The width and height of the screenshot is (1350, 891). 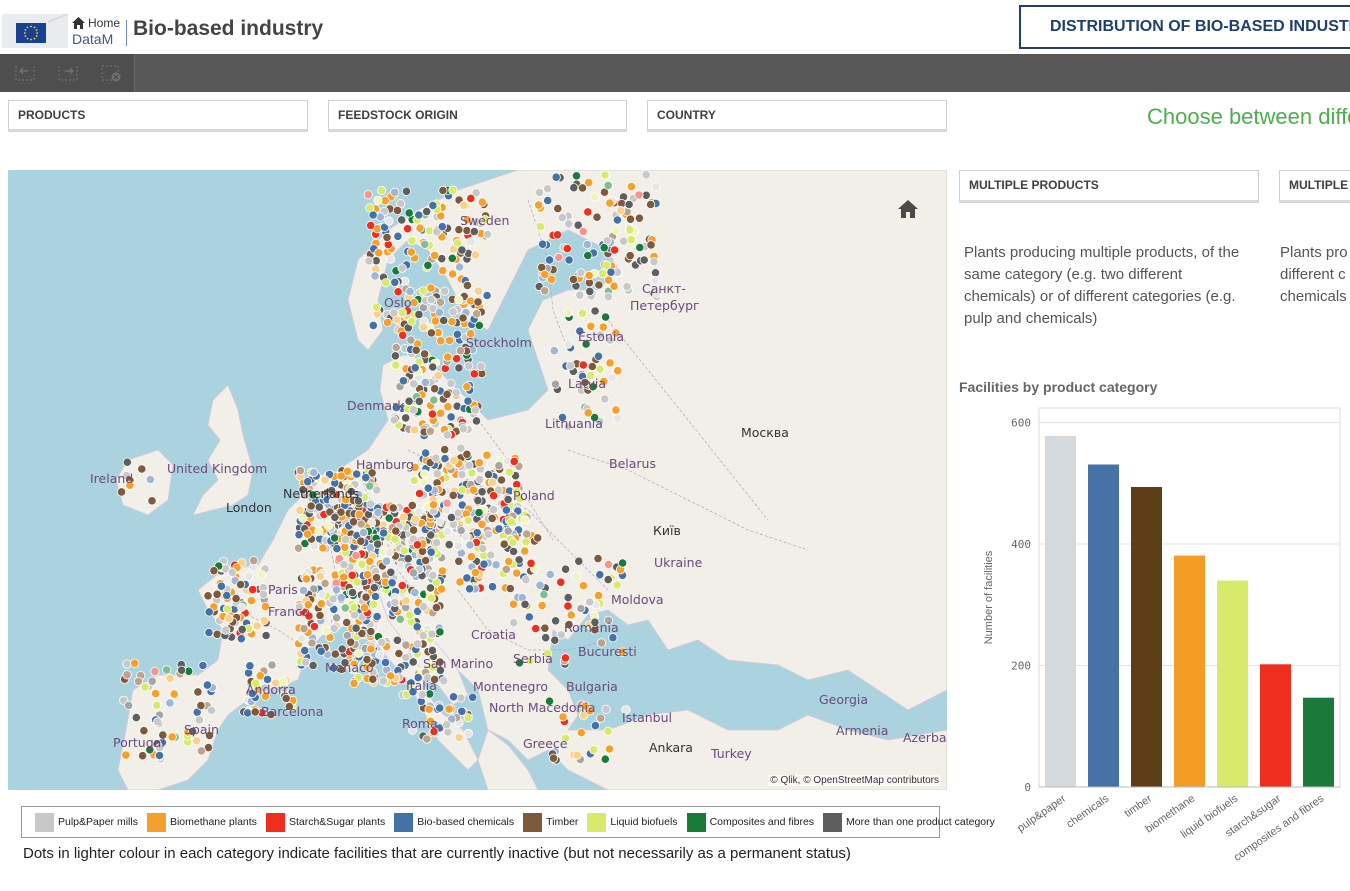 What do you see at coordinates (1060, 611) in the screenshot?
I see `bar-pulp-paper` at bounding box center [1060, 611].